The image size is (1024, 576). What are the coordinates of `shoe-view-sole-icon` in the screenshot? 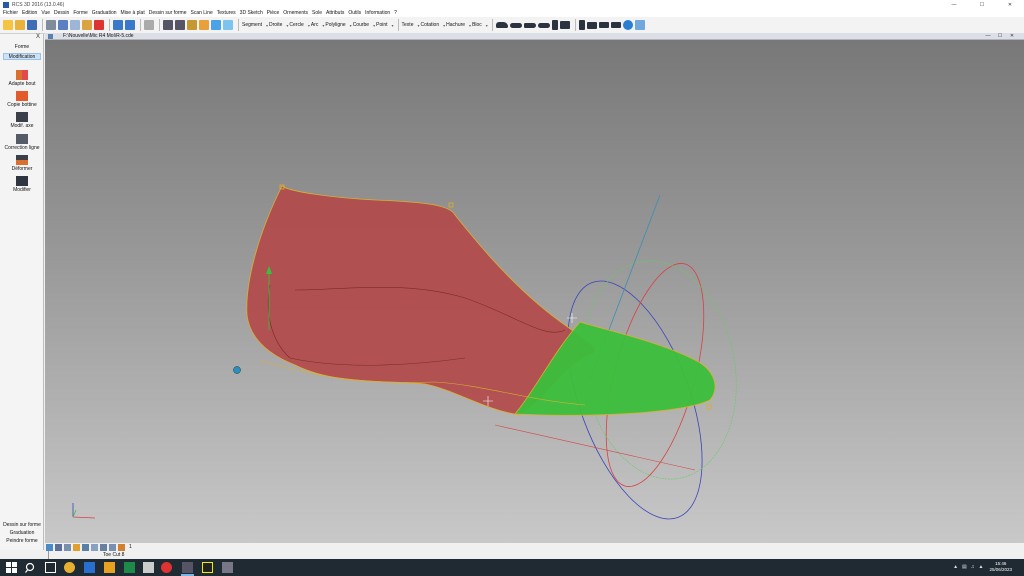 It's located at (515, 25).